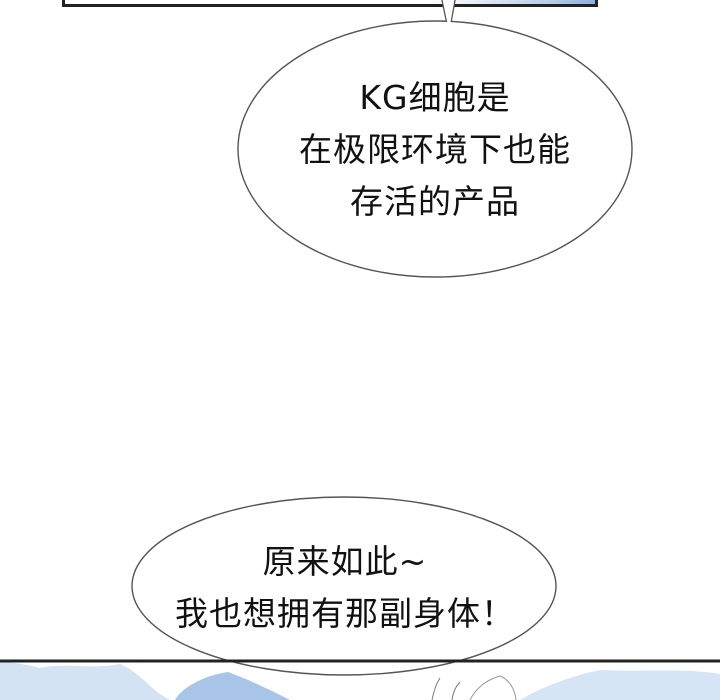  I want to click on lower-panel-sky-wash-left, so click(85, 681).